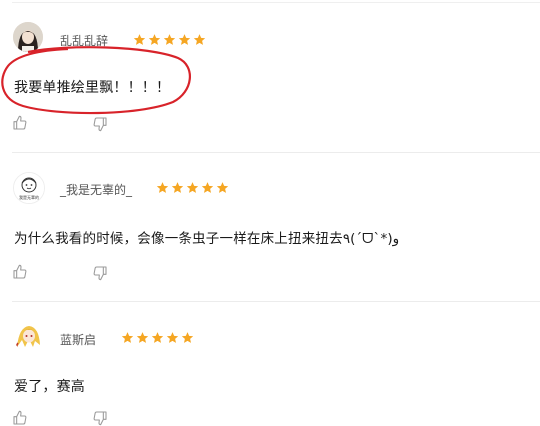 The width and height of the screenshot is (540, 426). What do you see at coordinates (84, 40) in the screenshot?
I see `username: 乱乱乱辞` at bounding box center [84, 40].